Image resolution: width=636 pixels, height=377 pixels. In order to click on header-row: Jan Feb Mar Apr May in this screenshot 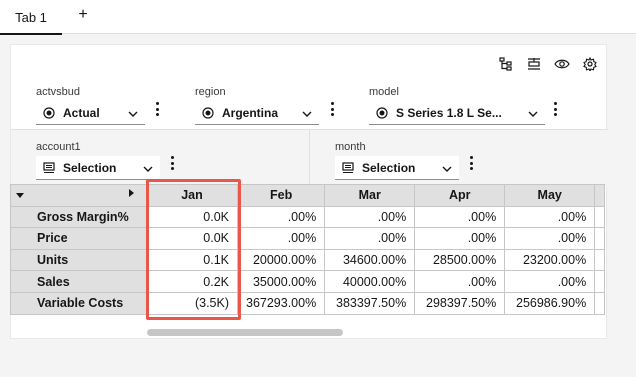, I will do `click(308, 195)`.